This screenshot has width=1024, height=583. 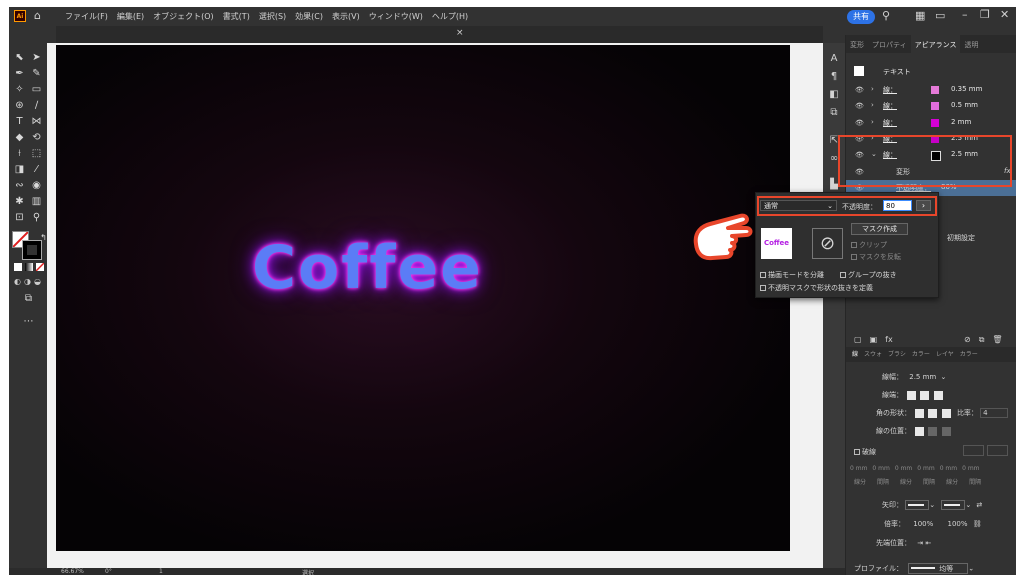 What do you see at coordinates (19, 153) in the screenshot?
I see `width-tool-icon: ⟊` at bounding box center [19, 153].